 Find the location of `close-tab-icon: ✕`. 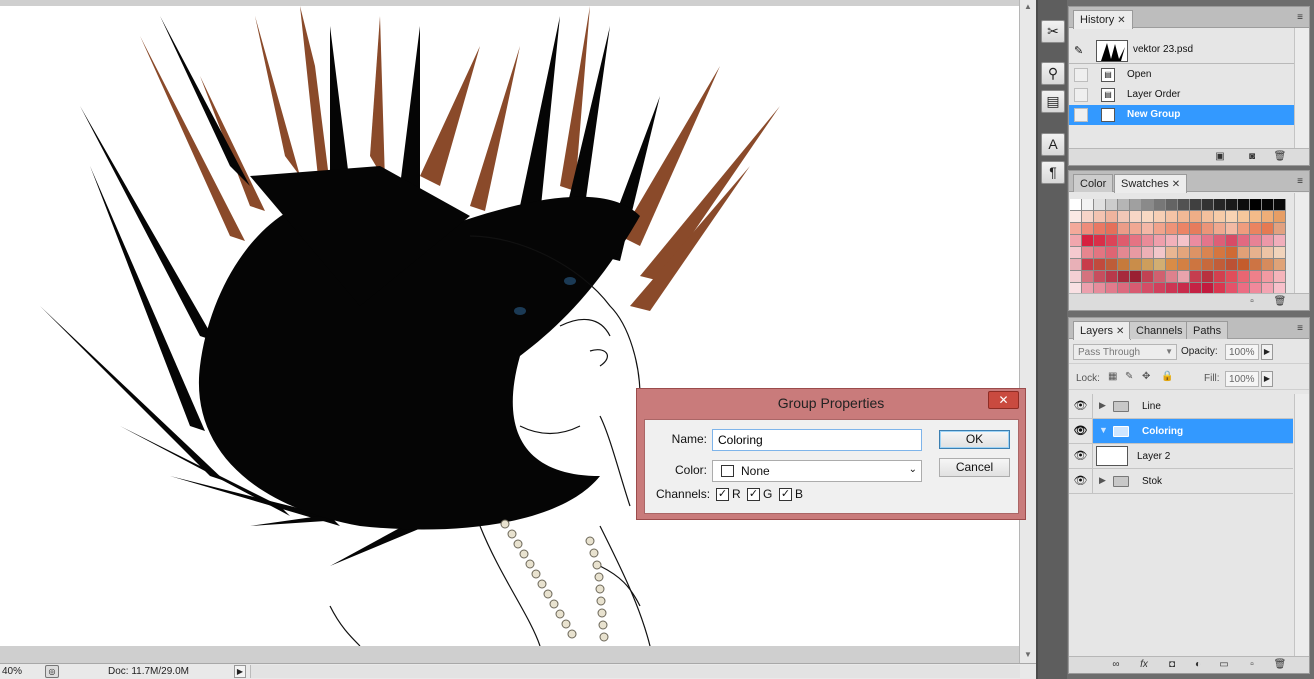

close-tab-icon: ✕ is located at coordinates (1176, 184).